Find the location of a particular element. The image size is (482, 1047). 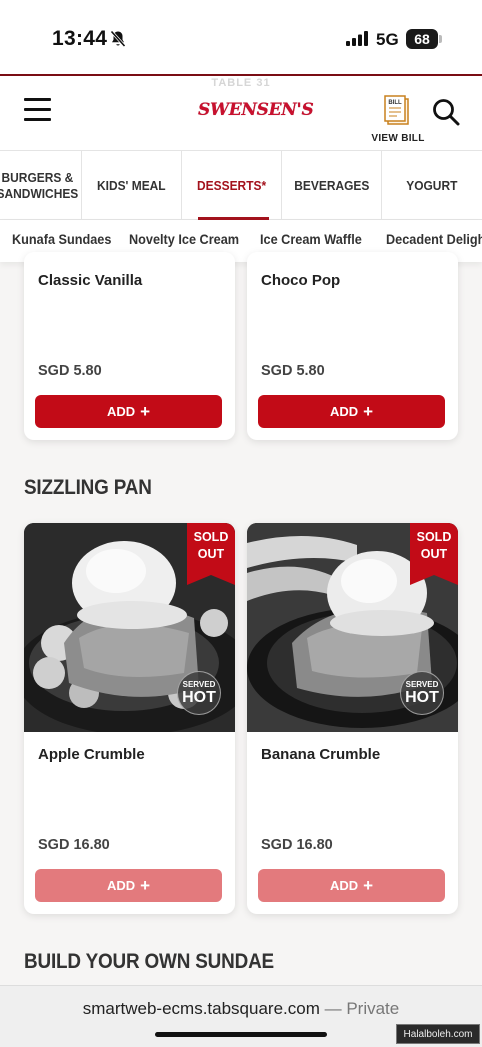

network-type: 5G is located at coordinates (387, 39).